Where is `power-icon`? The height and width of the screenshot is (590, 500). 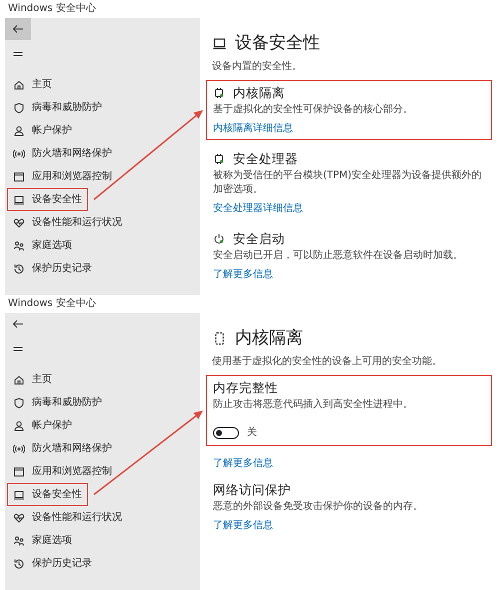
power-icon is located at coordinates (219, 238).